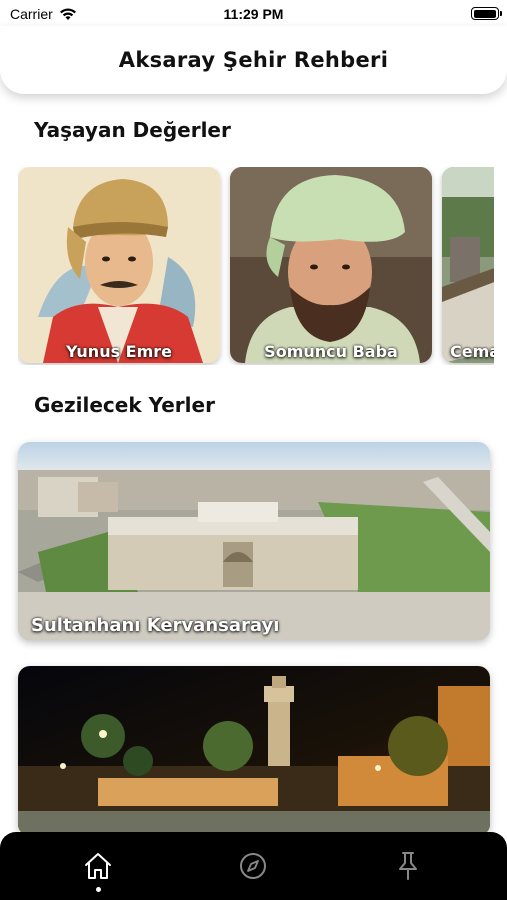  I want to click on tab-pinned, so click(408, 866).